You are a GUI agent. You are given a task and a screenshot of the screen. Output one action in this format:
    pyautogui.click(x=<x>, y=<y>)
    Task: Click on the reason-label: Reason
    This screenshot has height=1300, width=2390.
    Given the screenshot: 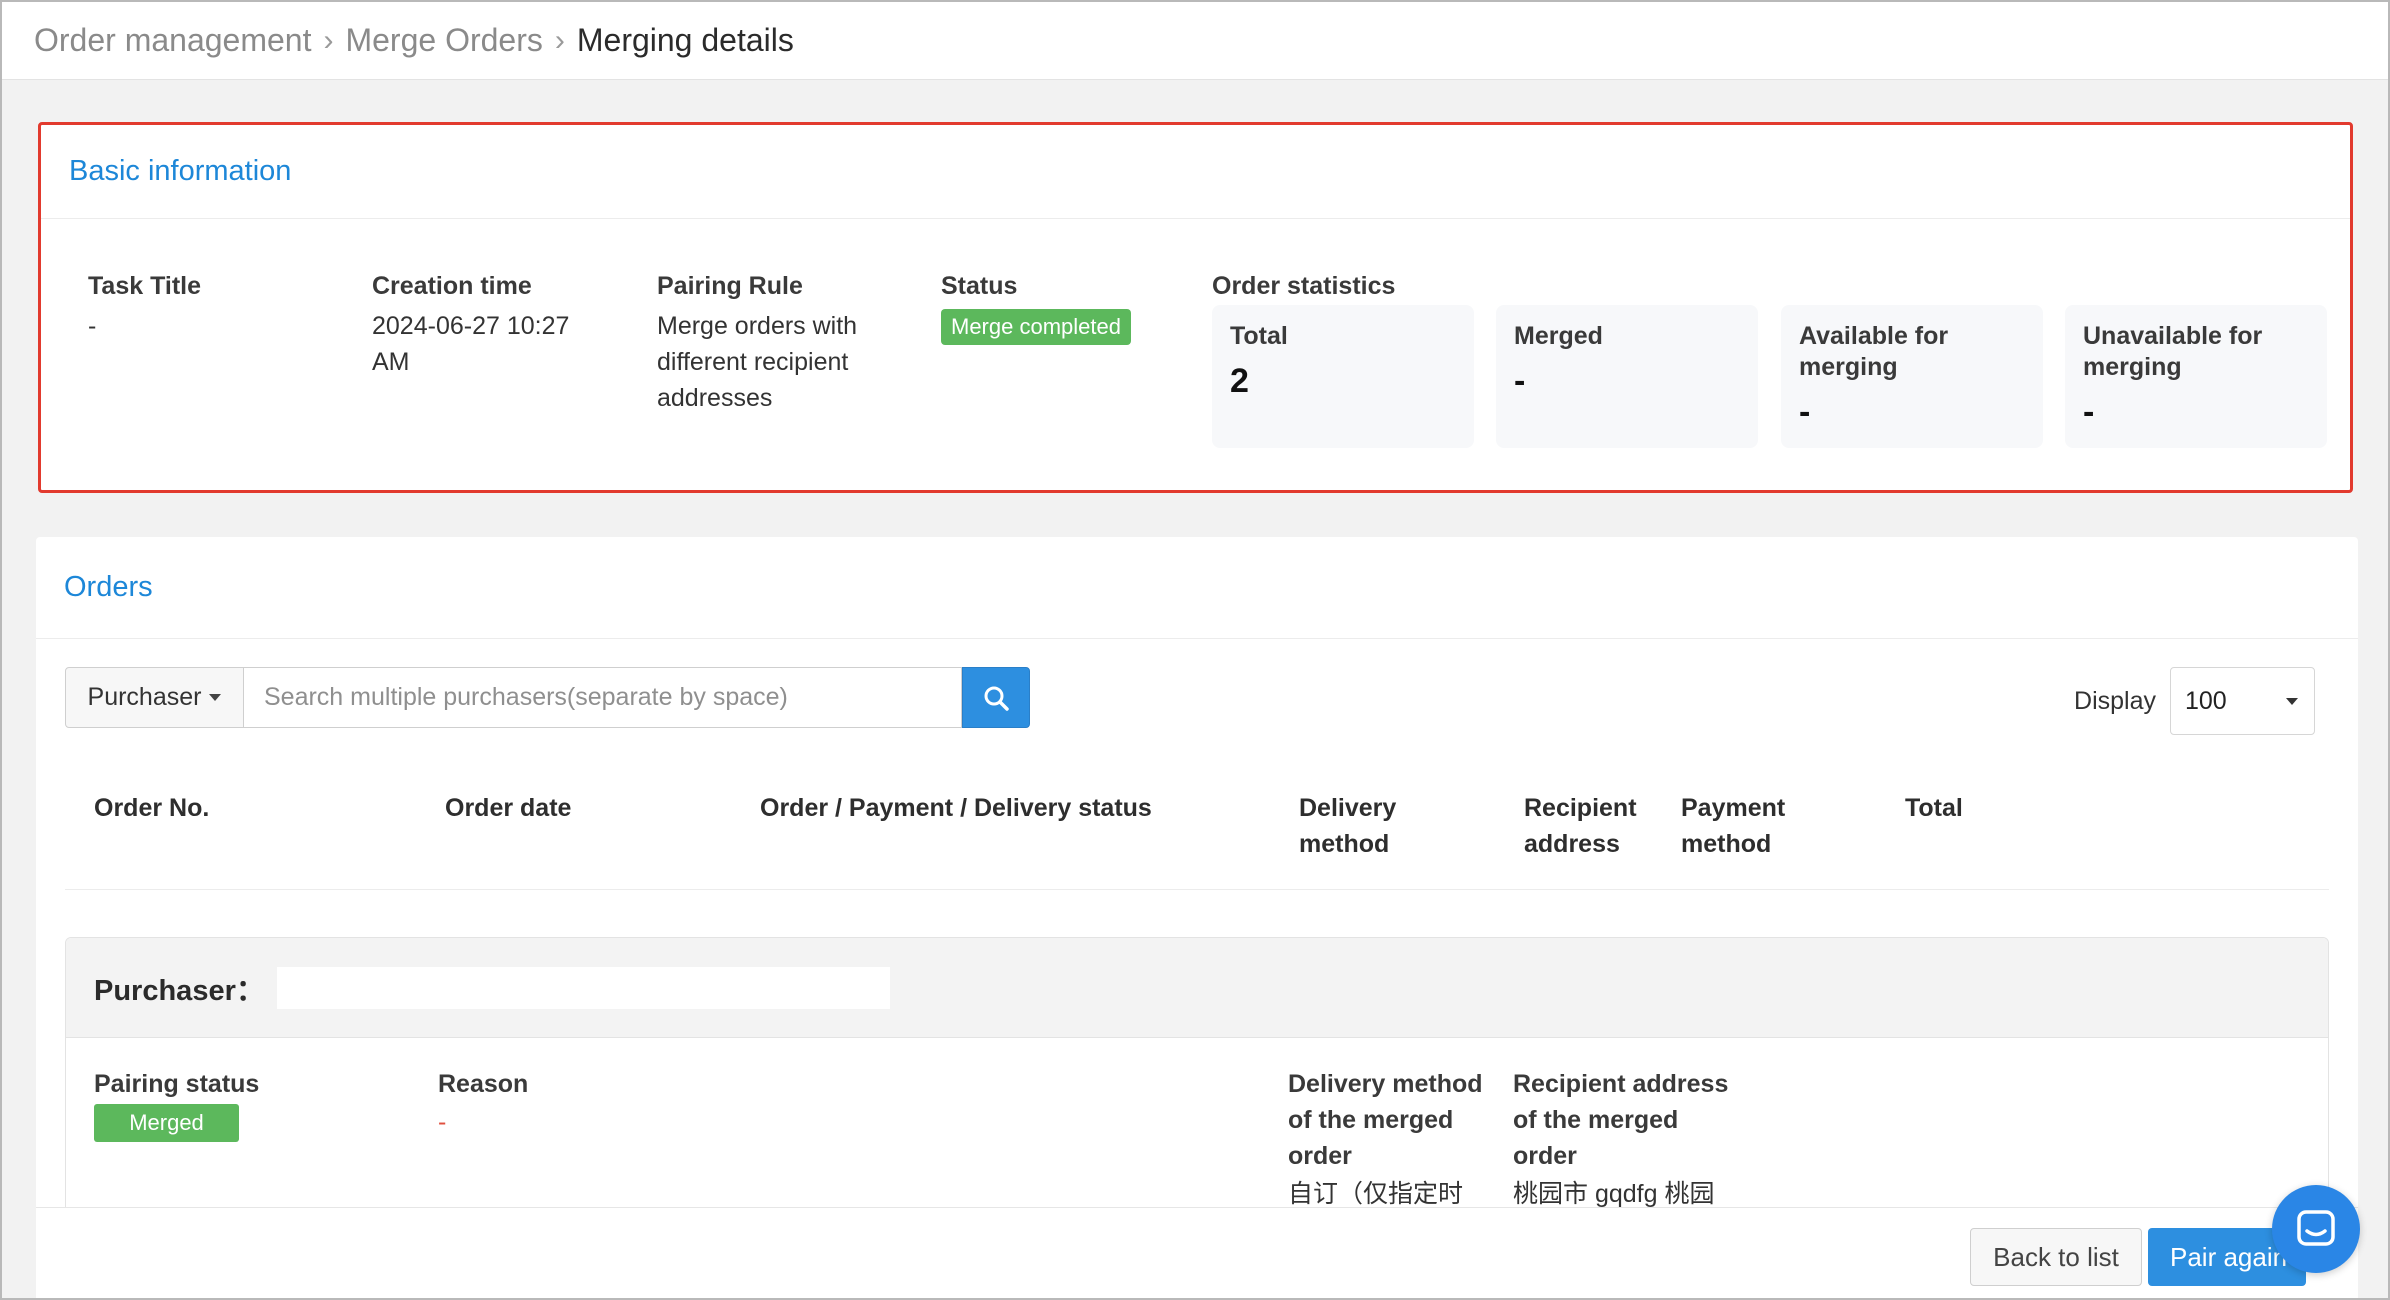 What is the action you would take?
    pyautogui.click(x=483, y=1084)
    